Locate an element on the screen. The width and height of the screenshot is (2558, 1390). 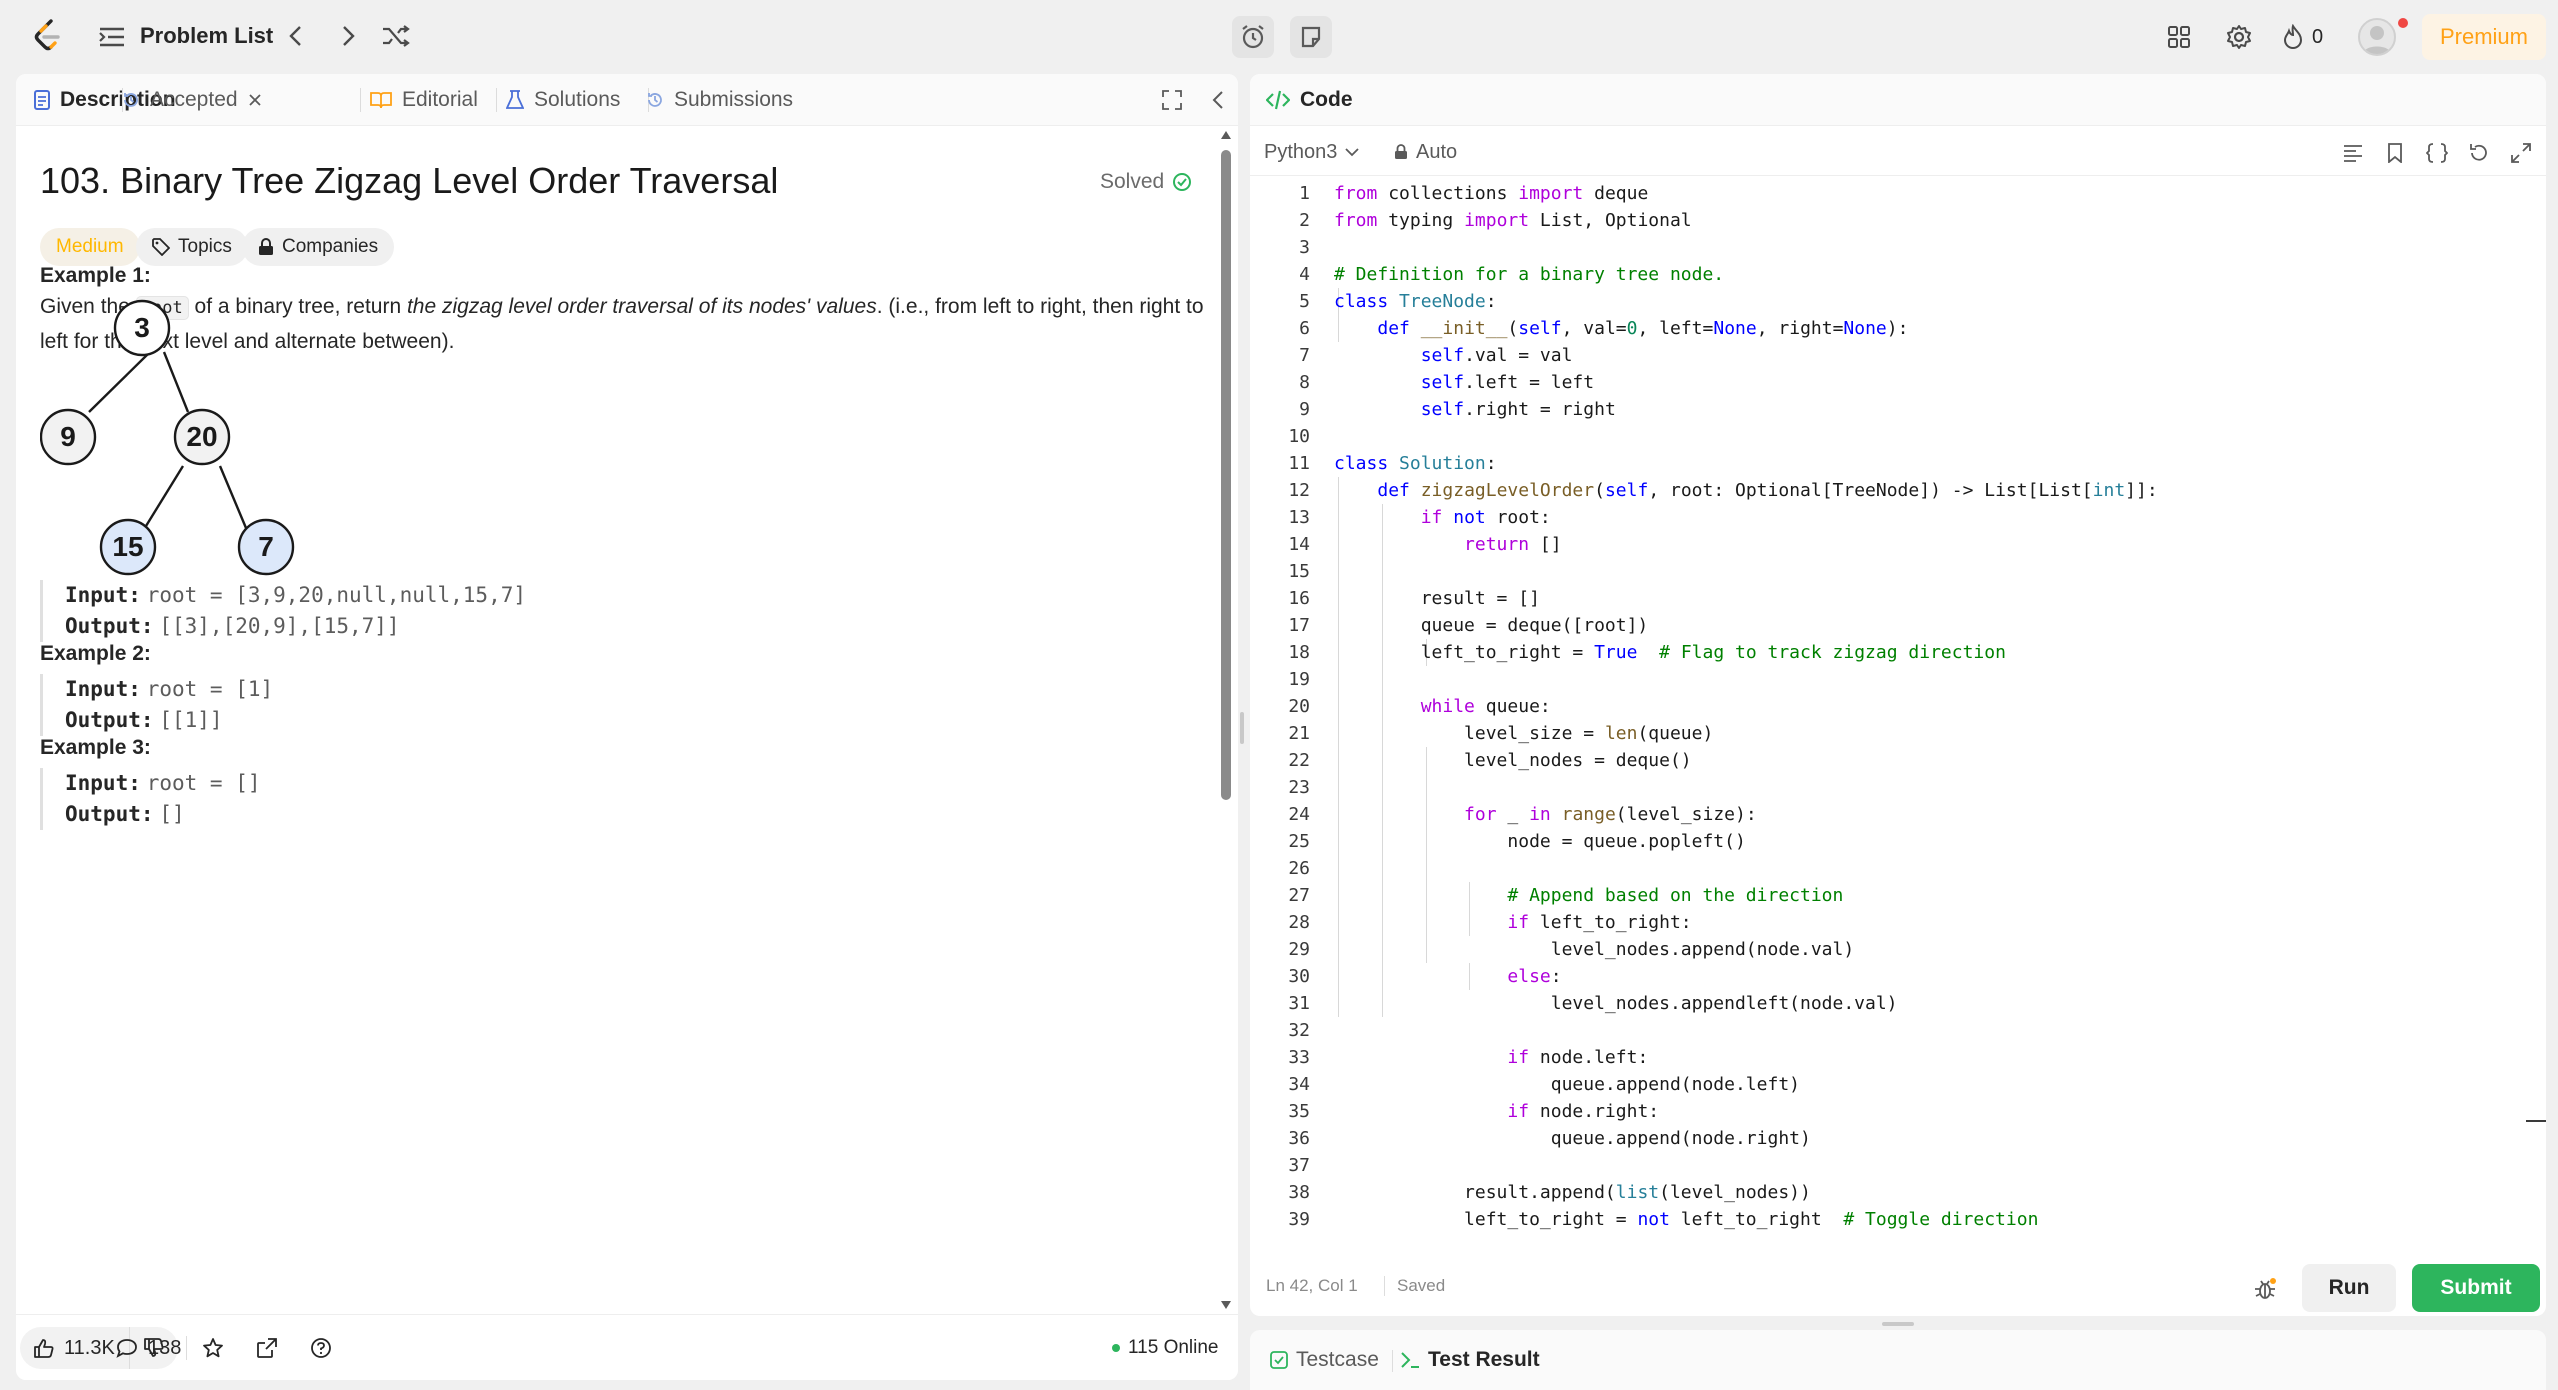
code-toolbar: Python3 Auto is located at coordinates (1898, 151).